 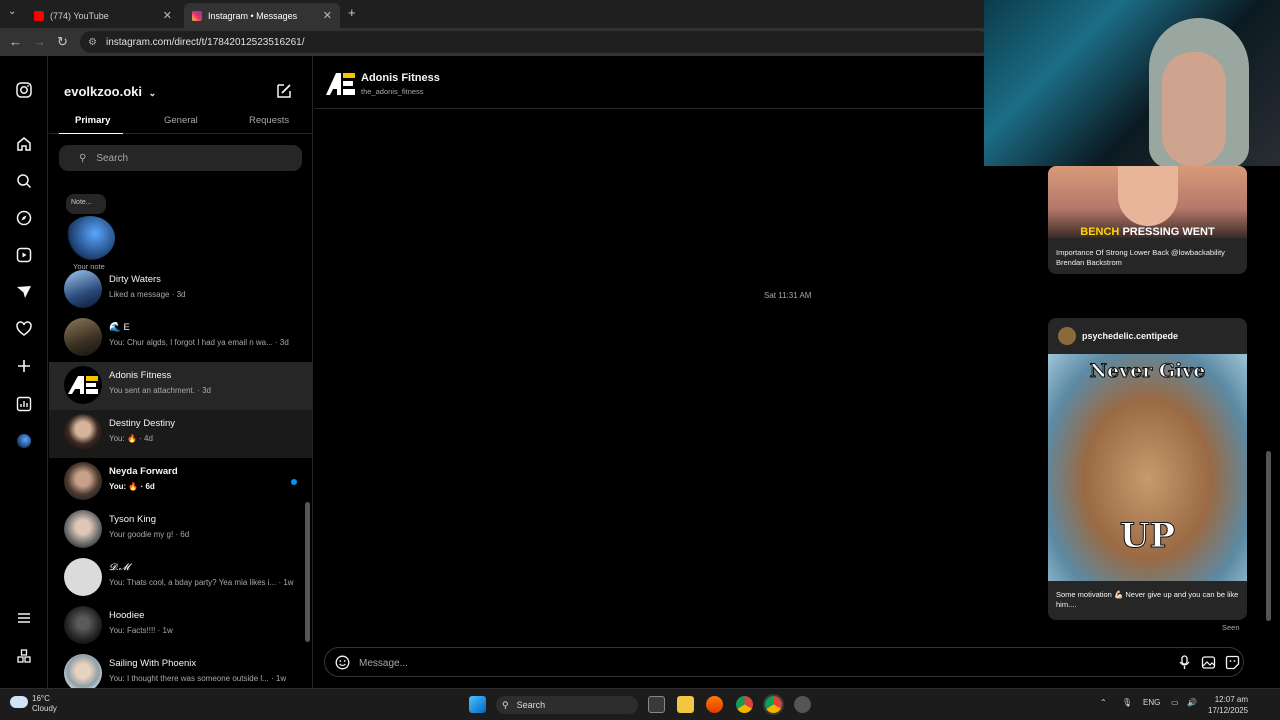 What do you see at coordinates (143, 471) in the screenshot?
I see `thread-name: Neyda Forward` at bounding box center [143, 471].